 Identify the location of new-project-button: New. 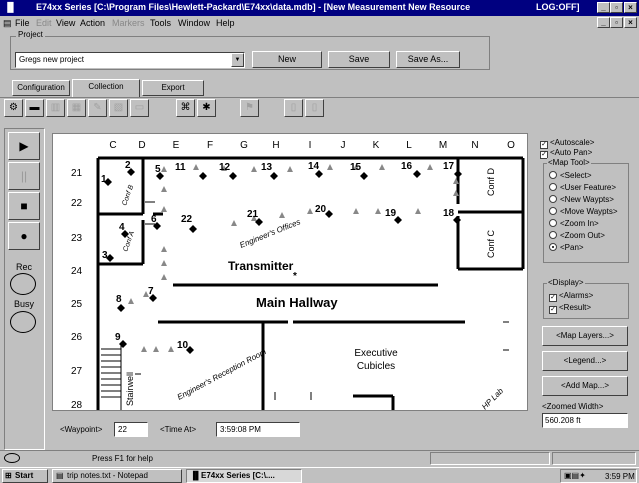
(287, 59).